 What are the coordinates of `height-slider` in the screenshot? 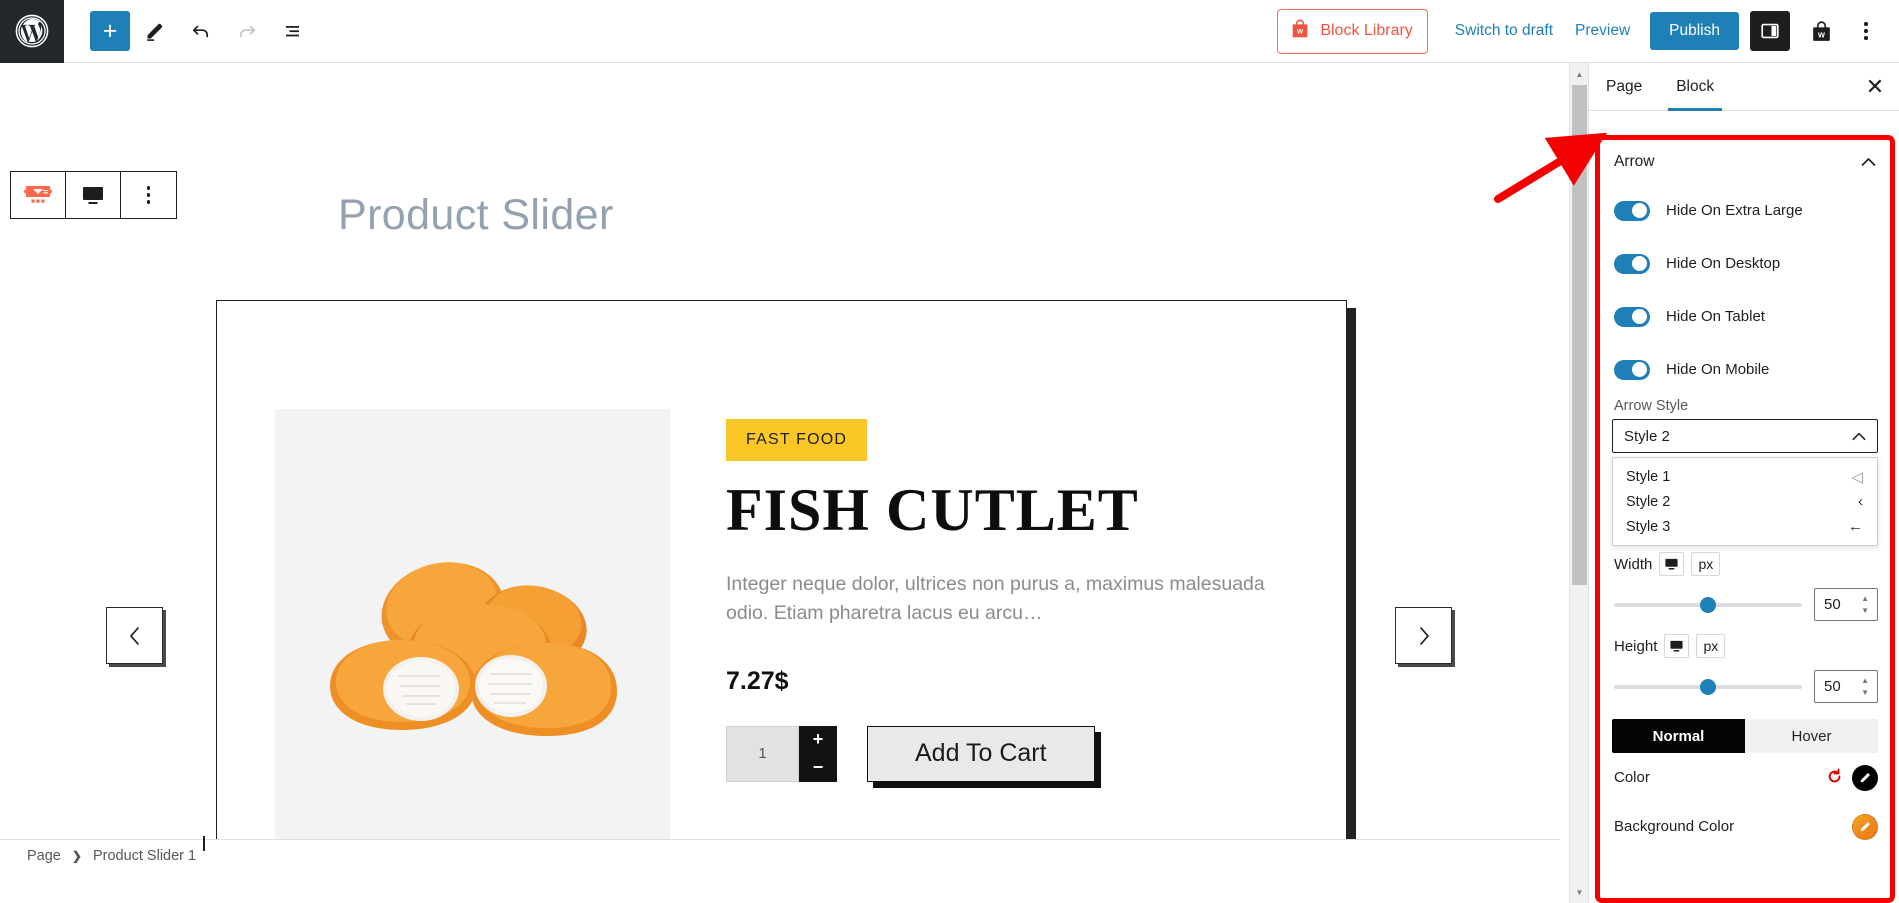 It's located at (1708, 686).